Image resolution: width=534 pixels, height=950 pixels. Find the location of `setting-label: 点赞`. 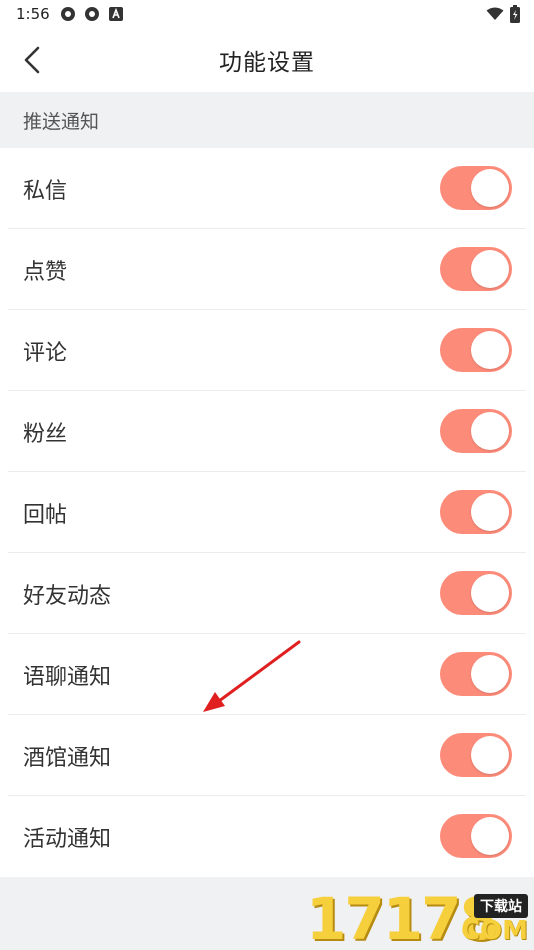

setting-label: 点赞 is located at coordinates (45, 272).